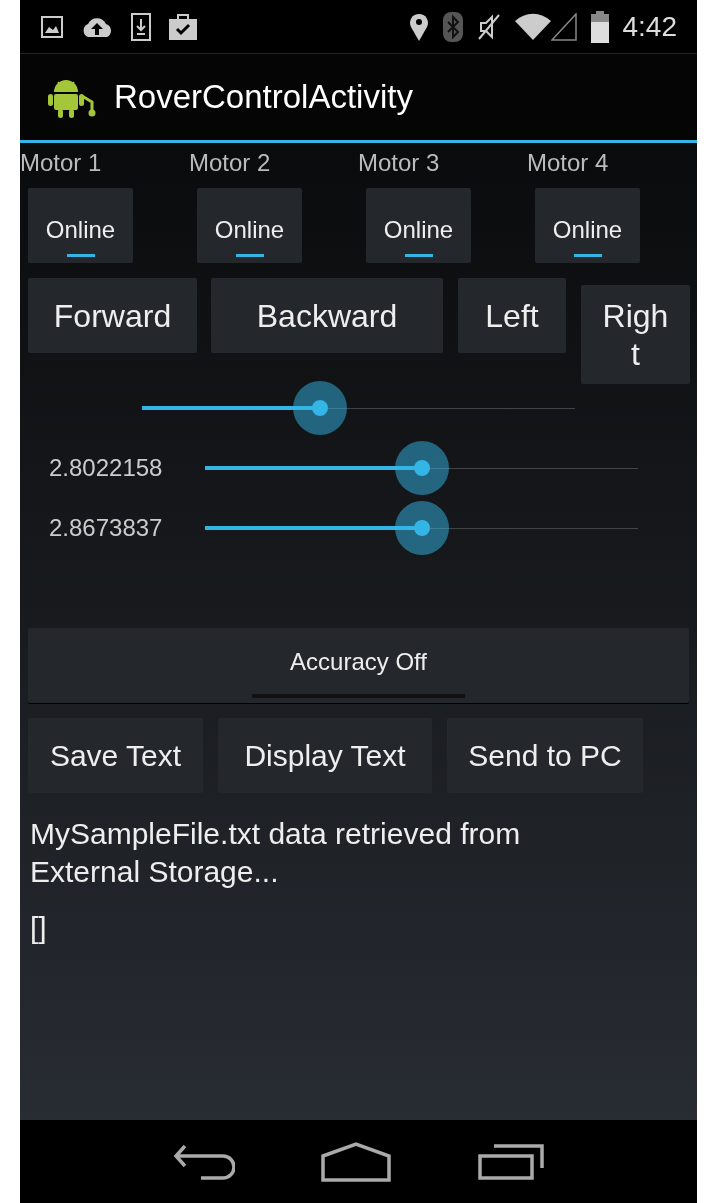  What do you see at coordinates (635, 334) in the screenshot?
I see `right-button: Right` at bounding box center [635, 334].